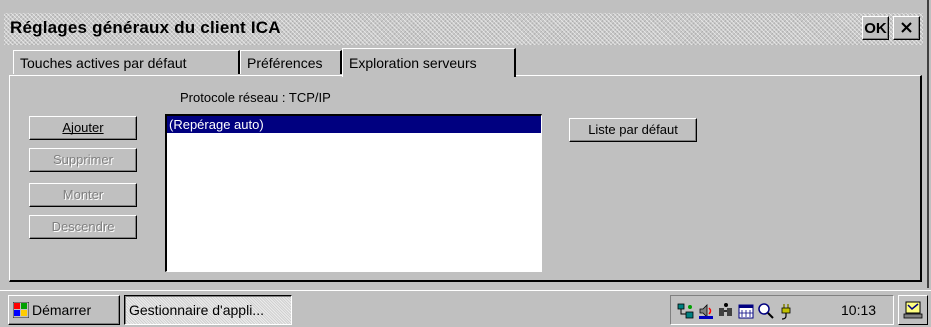 The width and height of the screenshot is (931, 327). I want to click on move-up-button-label: Monter, so click(83, 194).